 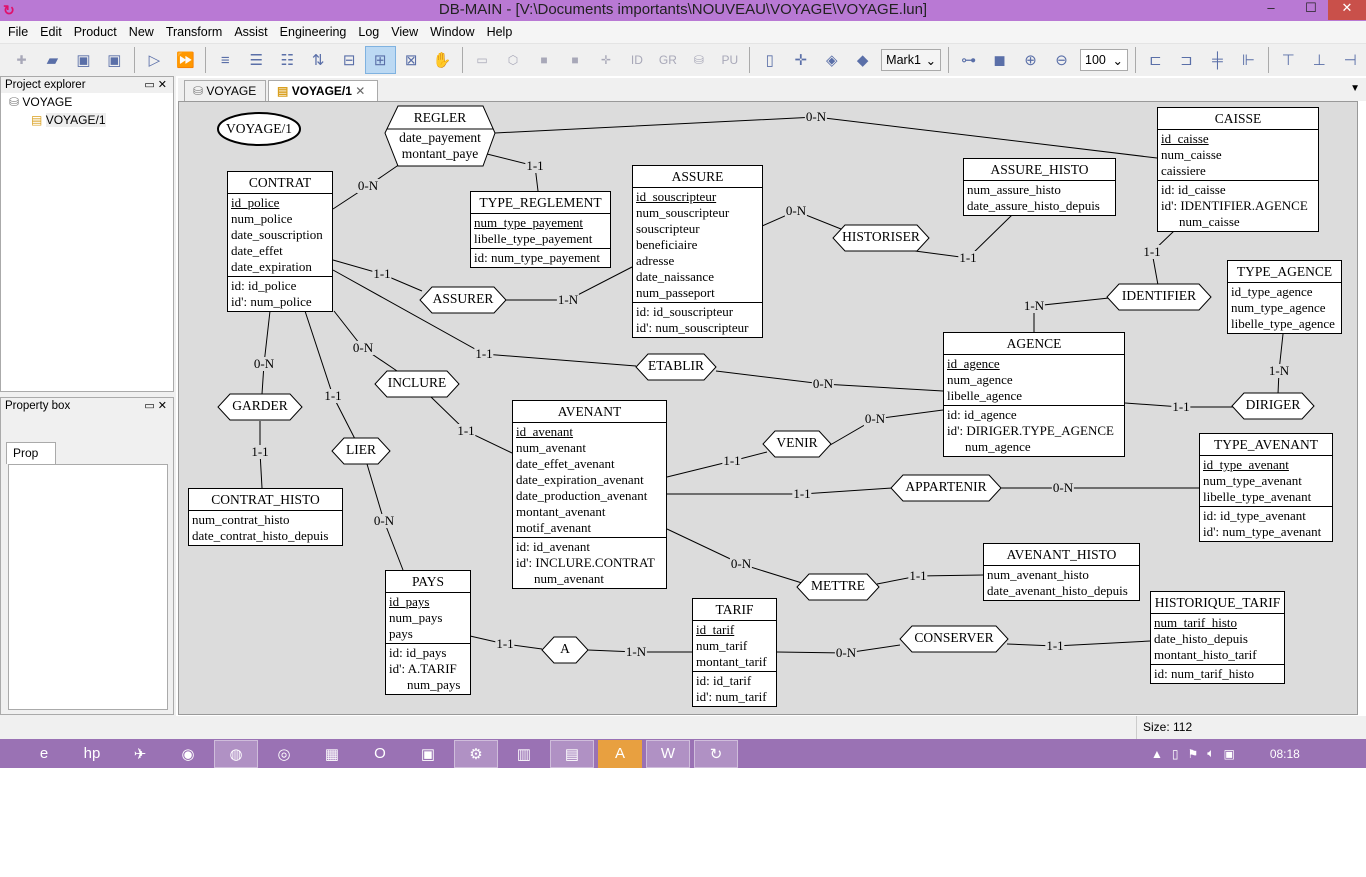 I want to click on menu-window: Window, so click(x=452, y=32).